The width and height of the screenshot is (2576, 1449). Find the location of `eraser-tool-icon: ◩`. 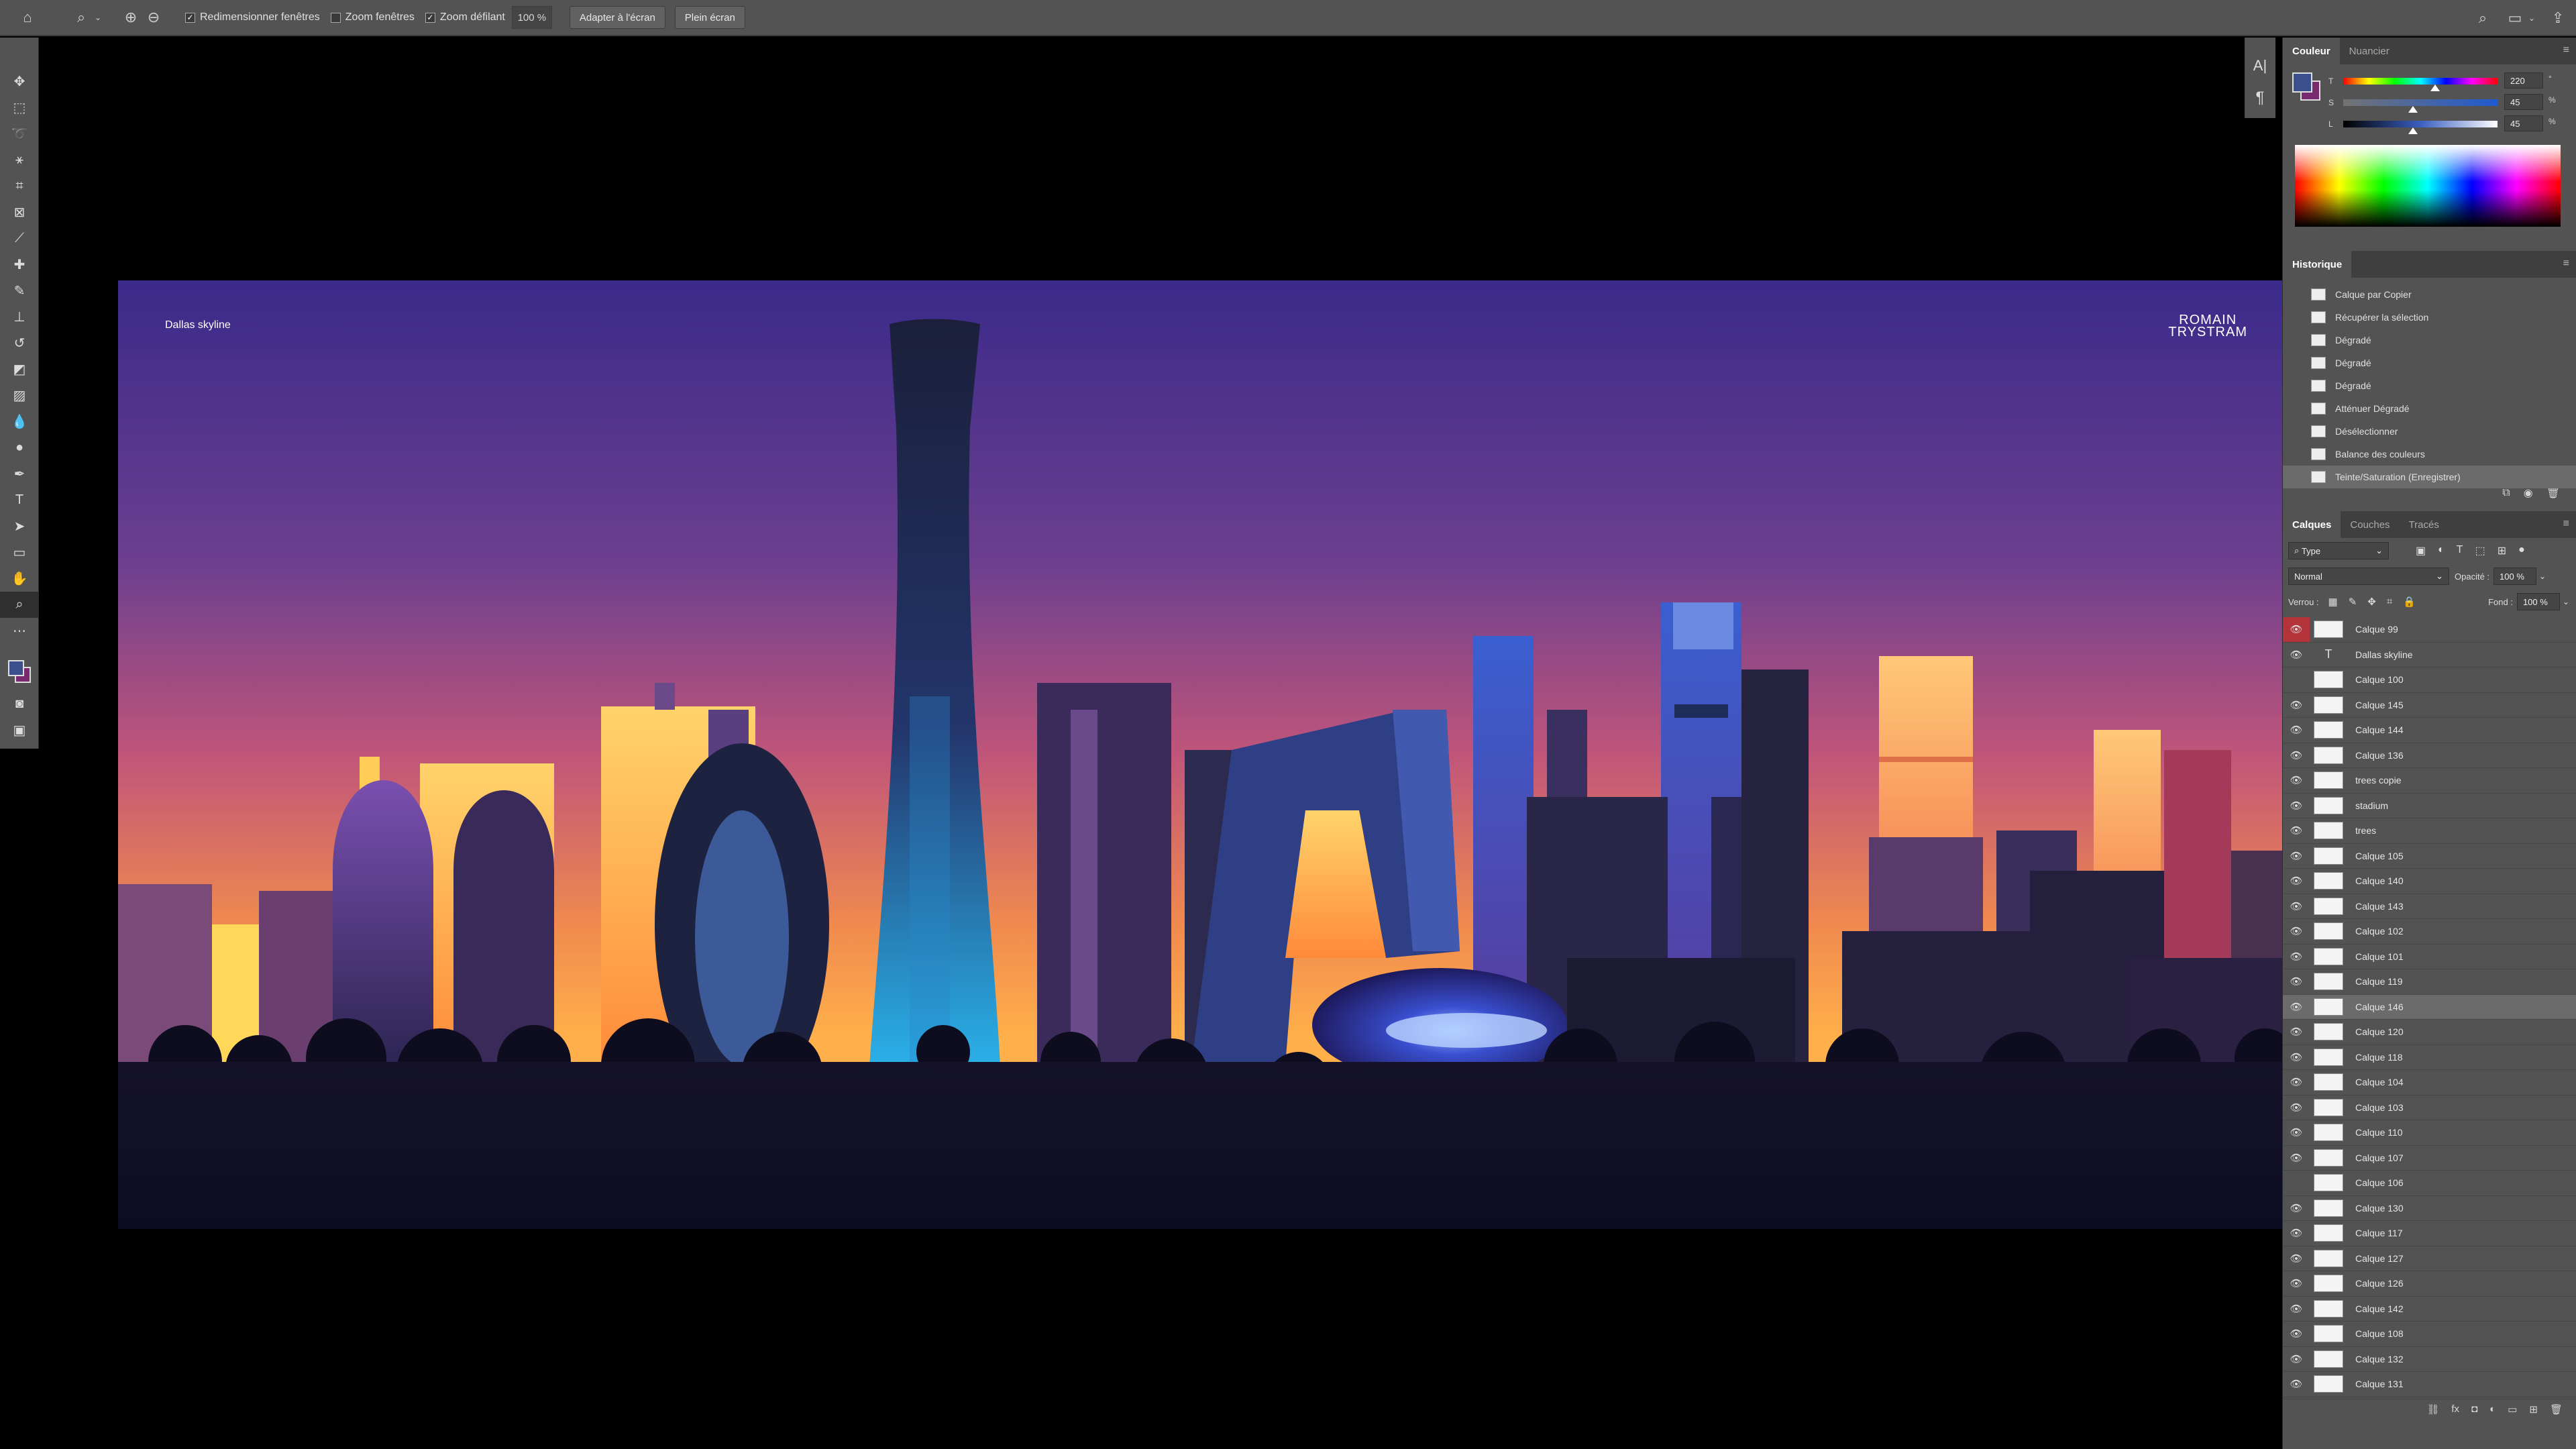

eraser-tool-icon: ◩ is located at coordinates (19, 369).